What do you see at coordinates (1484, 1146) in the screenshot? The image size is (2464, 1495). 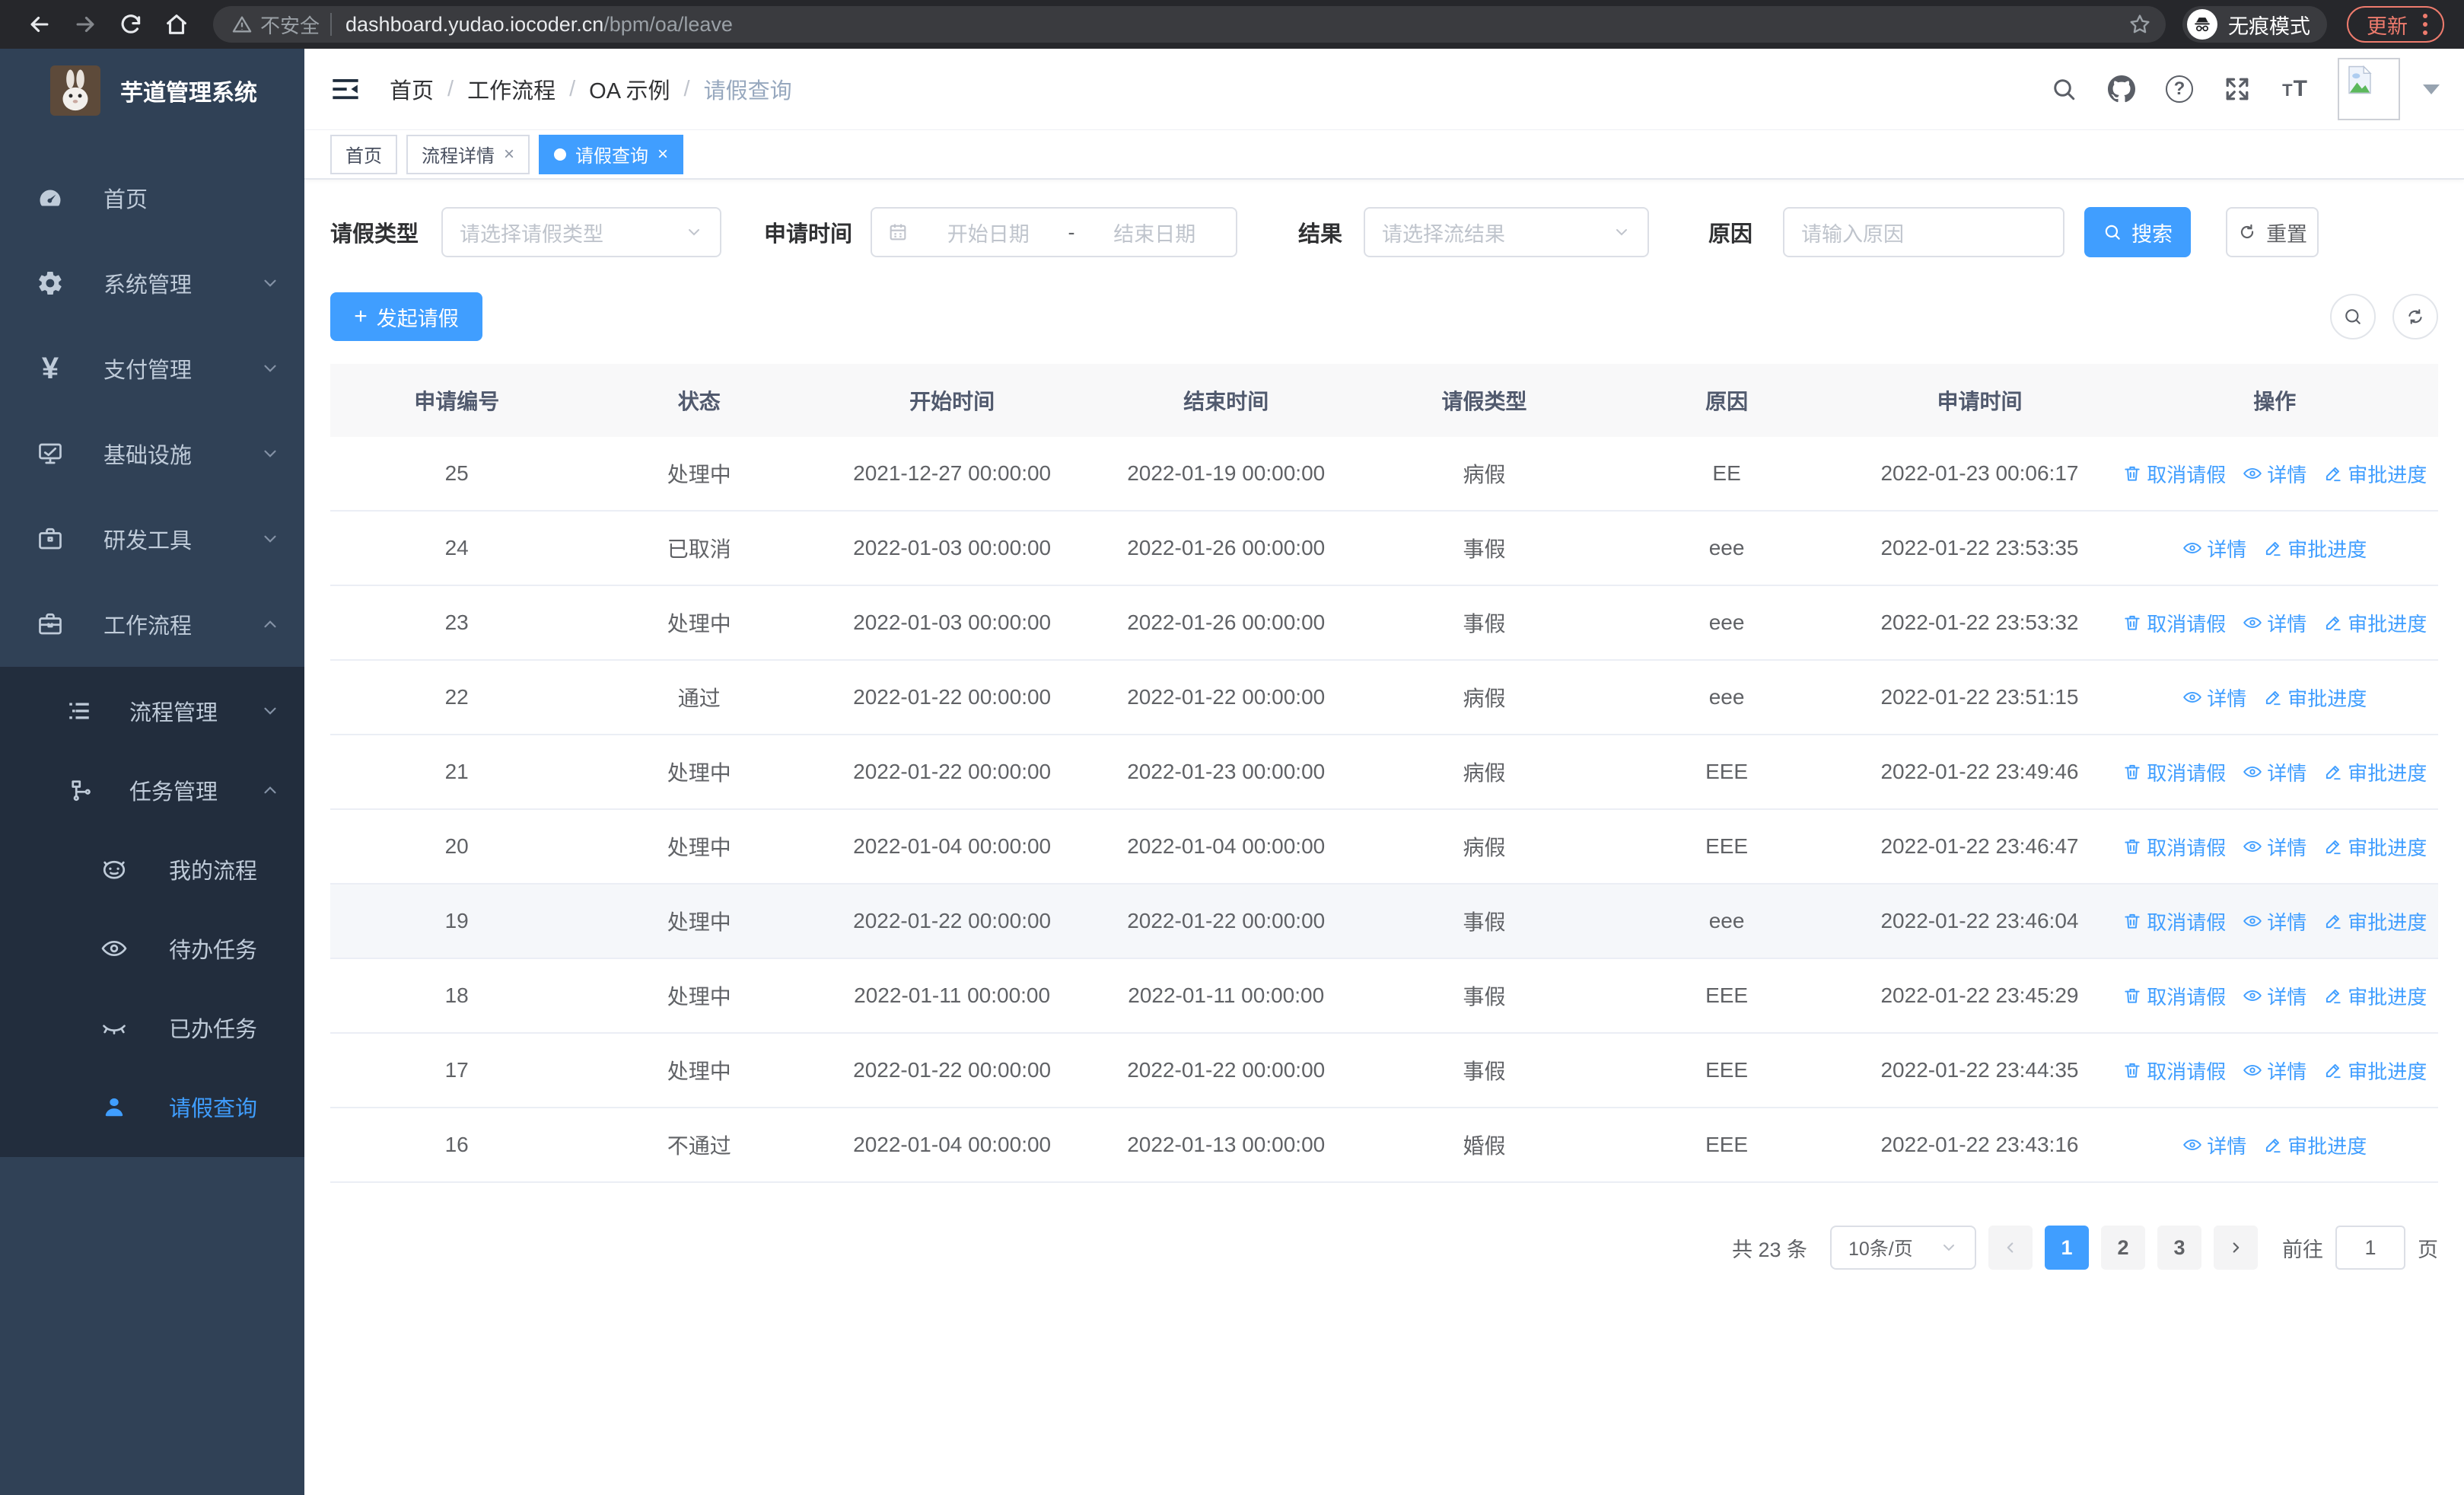 I see `cell-leave-type: 婚假` at bounding box center [1484, 1146].